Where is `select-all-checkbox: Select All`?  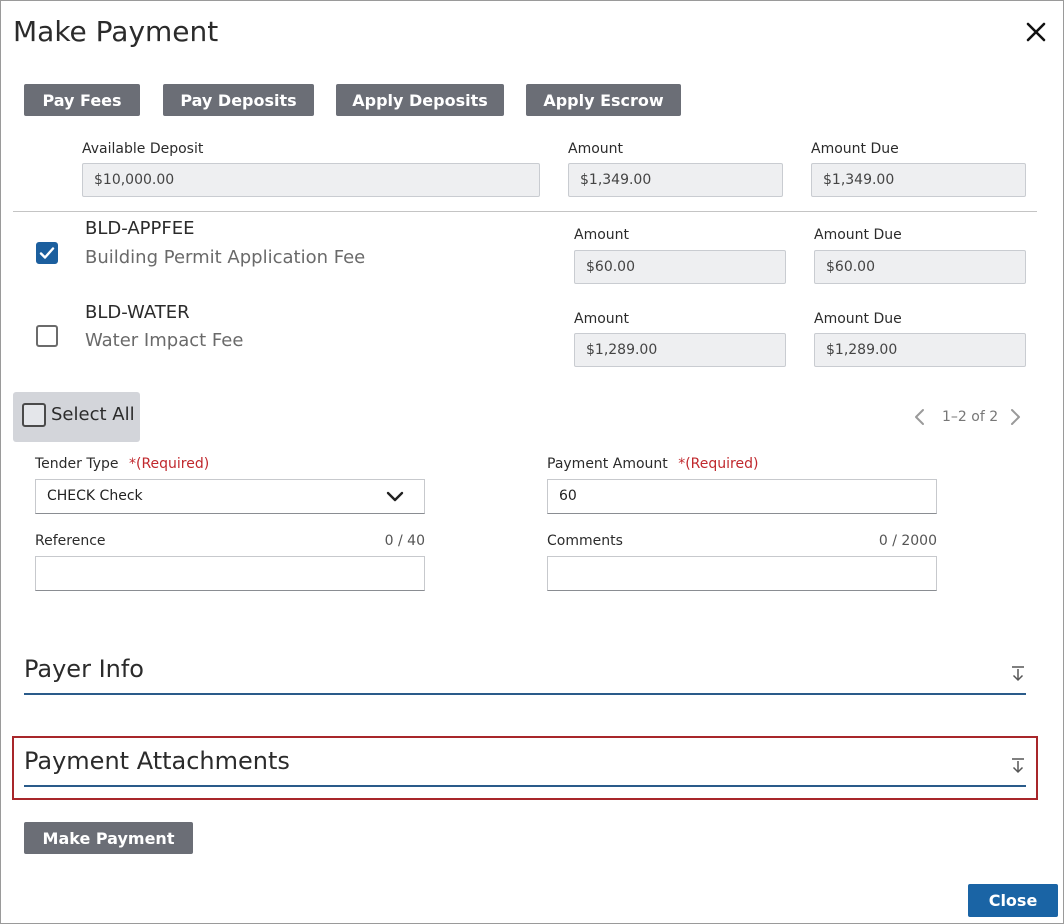
select-all-checkbox: Select All is located at coordinates (76, 417).